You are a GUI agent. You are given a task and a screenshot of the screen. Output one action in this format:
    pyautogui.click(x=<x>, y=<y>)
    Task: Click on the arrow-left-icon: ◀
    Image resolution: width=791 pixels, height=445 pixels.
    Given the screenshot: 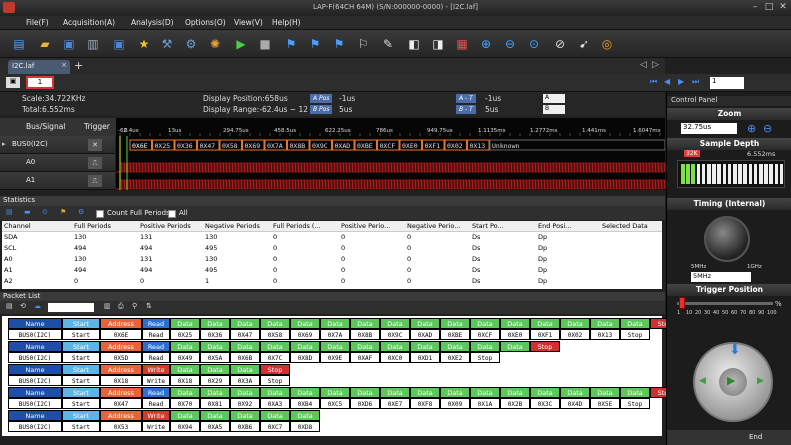 What is the action you would take?
    pyautogui.click(x=702, y=381)
    